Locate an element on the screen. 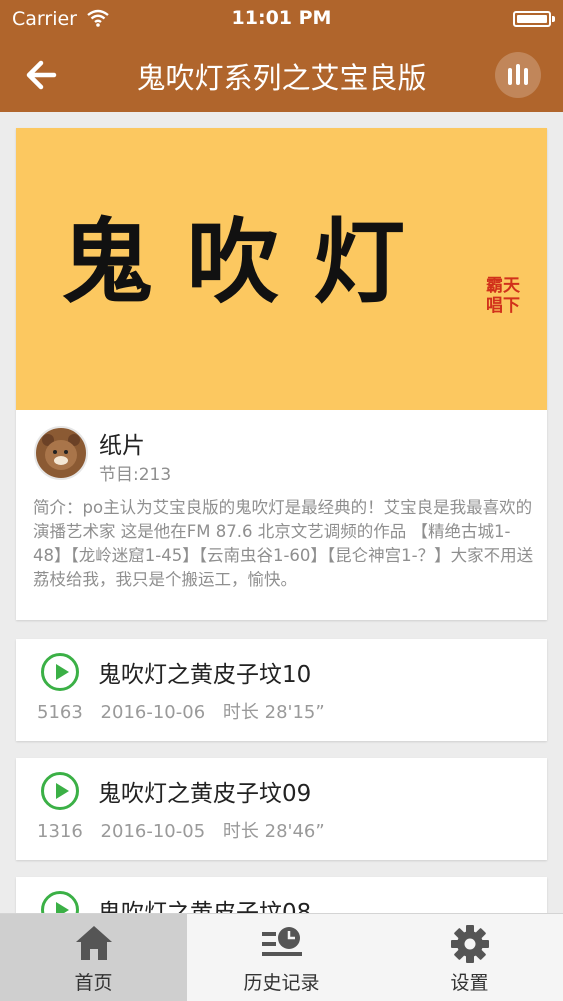  app-header: Carrier 11:01 PM 鬼吹灯系列之艾宝良版 is located at coordinates (281, 56).